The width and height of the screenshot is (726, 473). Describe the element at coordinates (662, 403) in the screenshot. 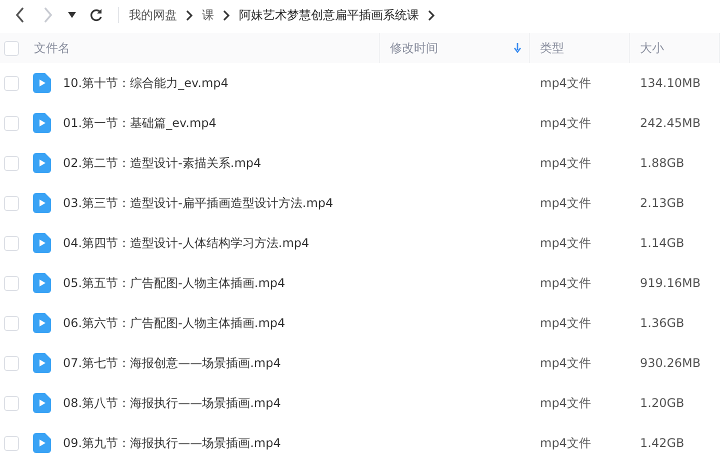

I see `file-size: 1.20GB` at that location.